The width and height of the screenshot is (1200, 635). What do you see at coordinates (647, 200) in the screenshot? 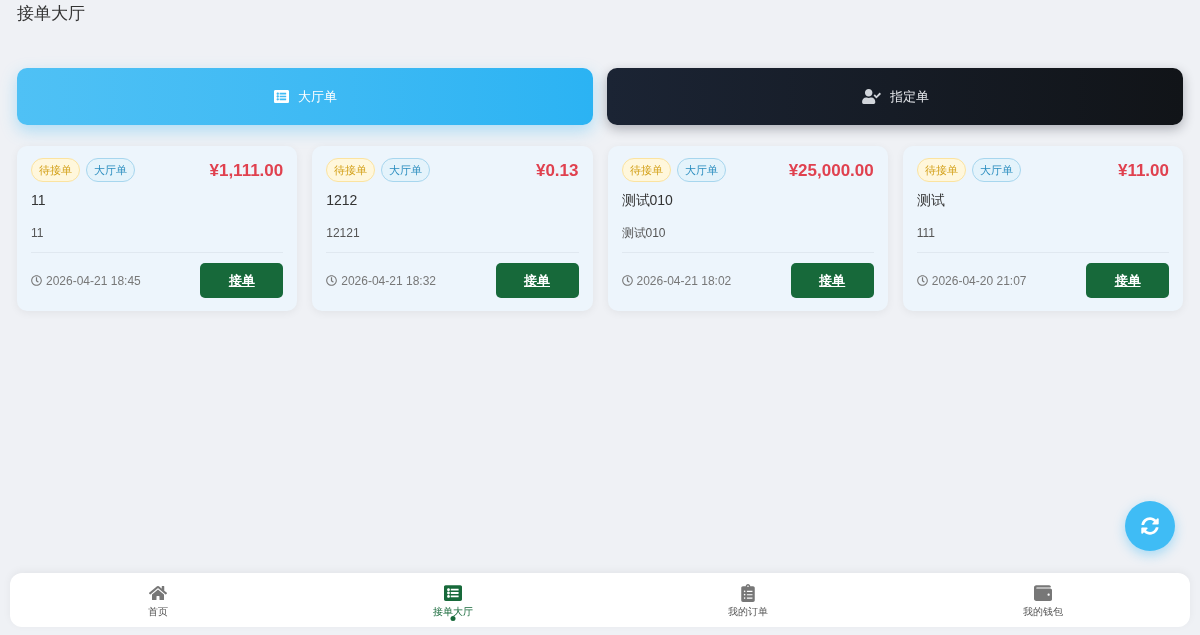
I see `order-title: 测试010` at bounding box center [647, 200].